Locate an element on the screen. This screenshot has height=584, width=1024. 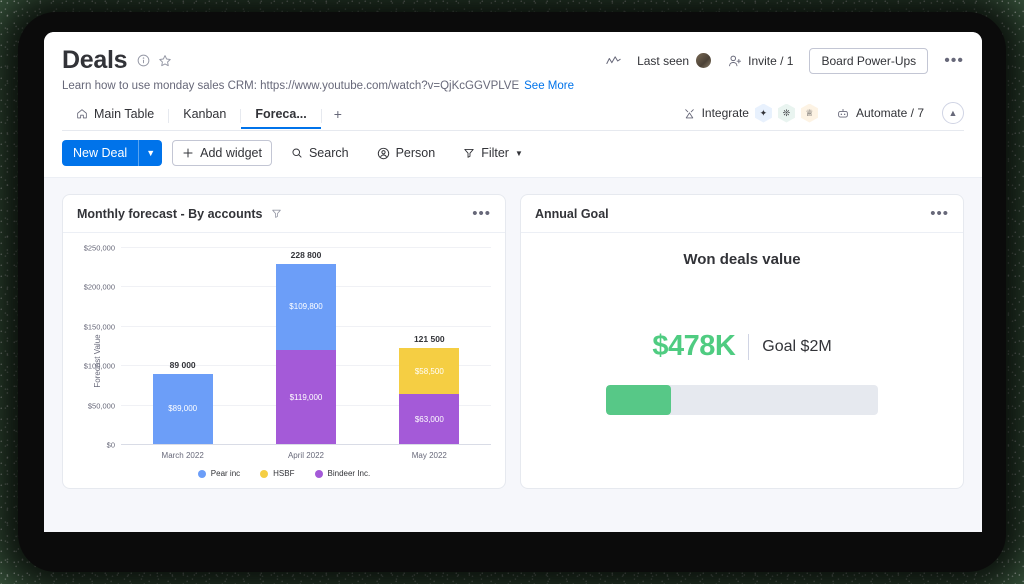
add-view-button: + is located at coordinates (338, 115).